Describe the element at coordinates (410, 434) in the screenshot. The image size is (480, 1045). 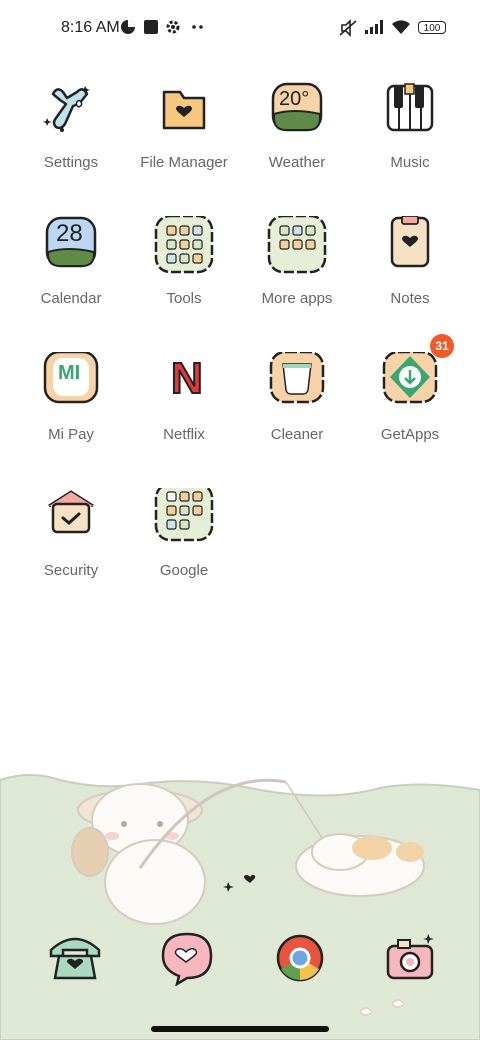
I see `app-label: GetApps` at that location.